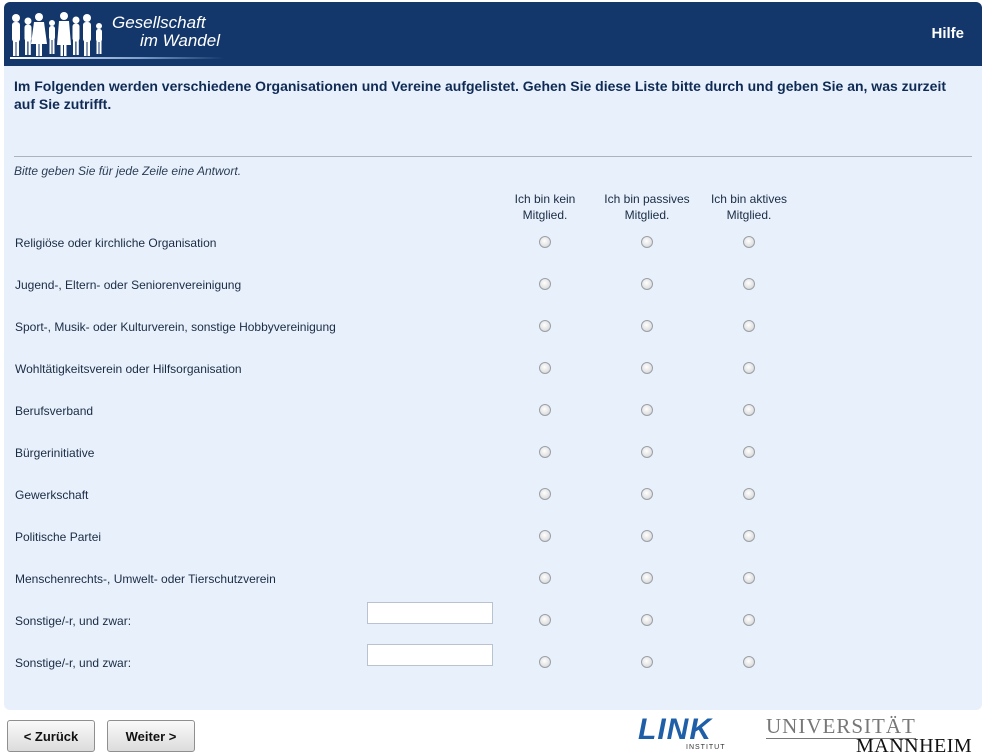 The height and width of the screenshot is (756, 987). What do you see at coordinates (493, 156) in the screenshot?
I see `divider` at bounding box center [493, 156].